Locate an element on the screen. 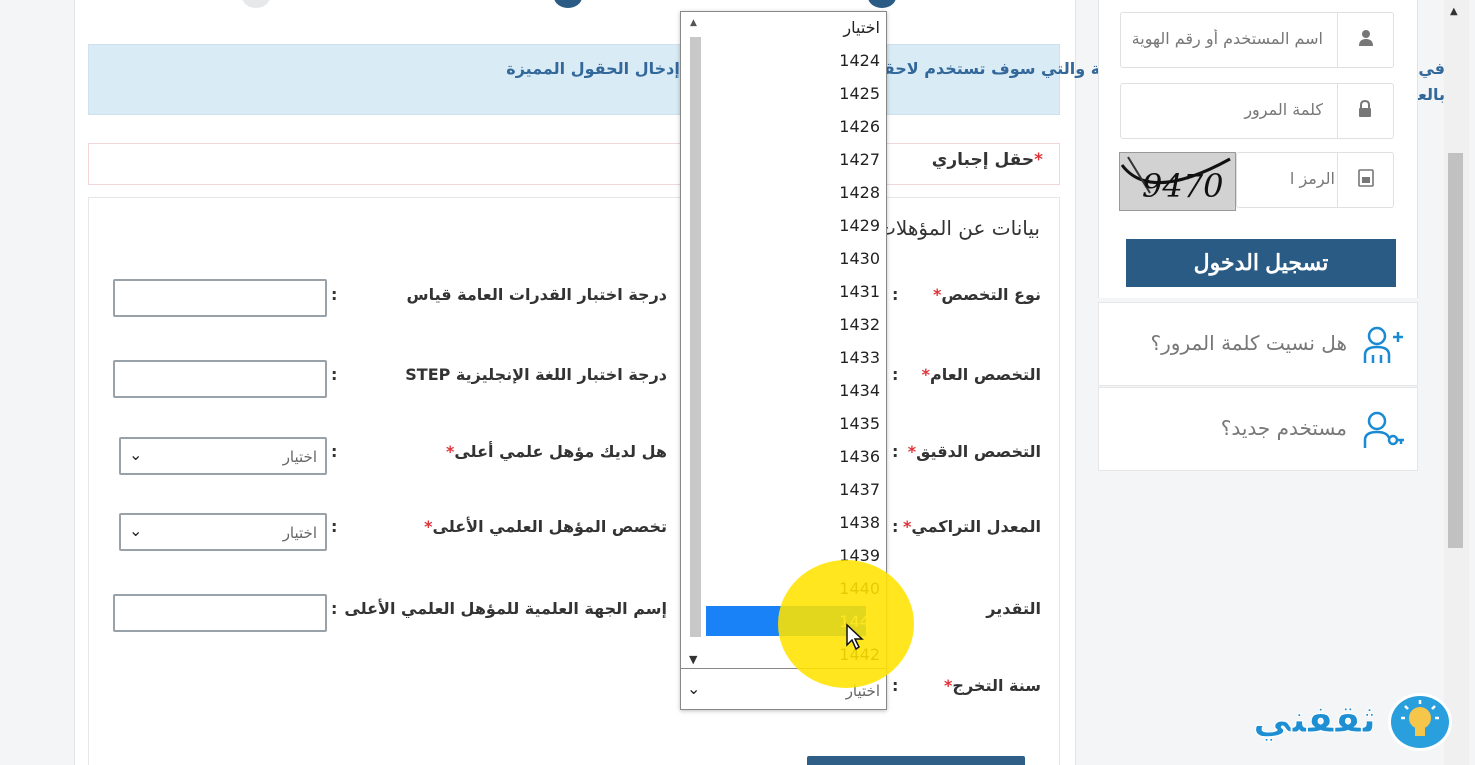 The width and height of the screenshot is (1475, 765). label-text: التقدير is located at coordinates (1013, 608).